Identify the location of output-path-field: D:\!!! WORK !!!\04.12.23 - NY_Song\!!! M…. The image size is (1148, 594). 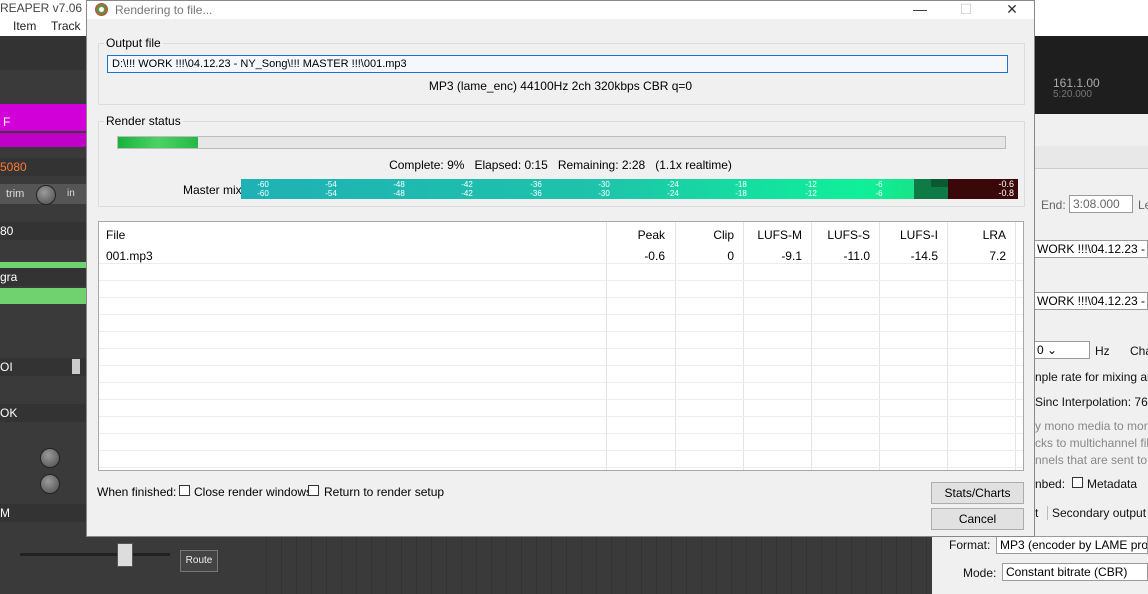
(557, 64).